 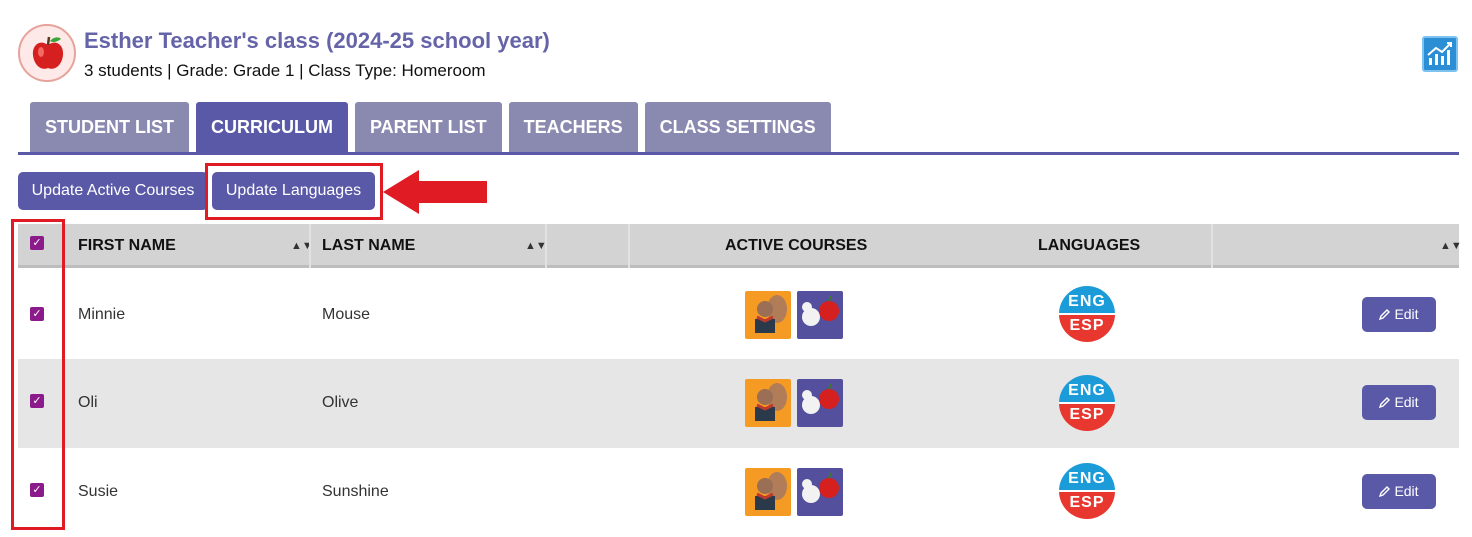 What do you see at coordinates (88, 402) in the screenshot?
I see `first-name-cell: Oli` at bounding box center [88, 402].